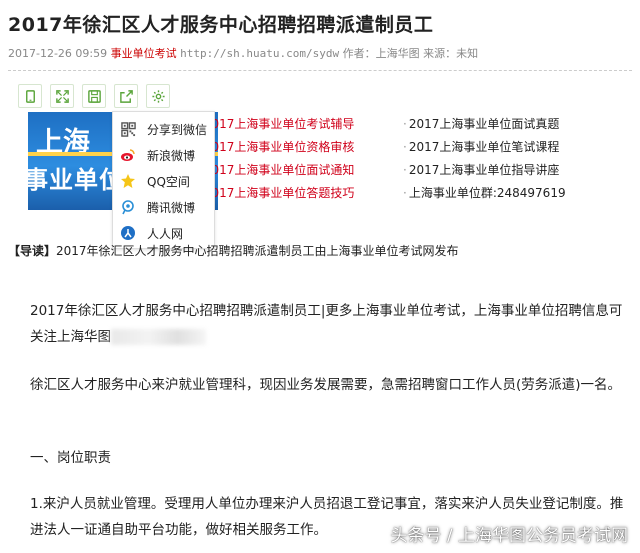 This screenshot has height=553, width=640. Describe the element at coordinates (320, 70) in the screenshot. I see `header-divider` at that location.